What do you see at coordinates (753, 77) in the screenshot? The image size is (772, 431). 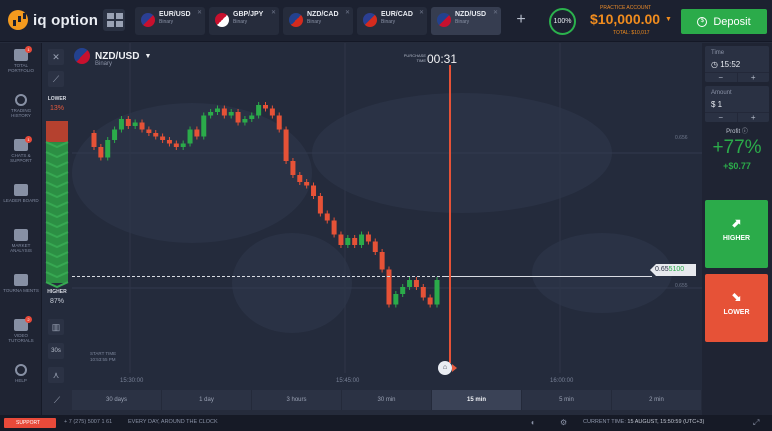 I see `time-plus-button: +` at bounding box center [753, 77].